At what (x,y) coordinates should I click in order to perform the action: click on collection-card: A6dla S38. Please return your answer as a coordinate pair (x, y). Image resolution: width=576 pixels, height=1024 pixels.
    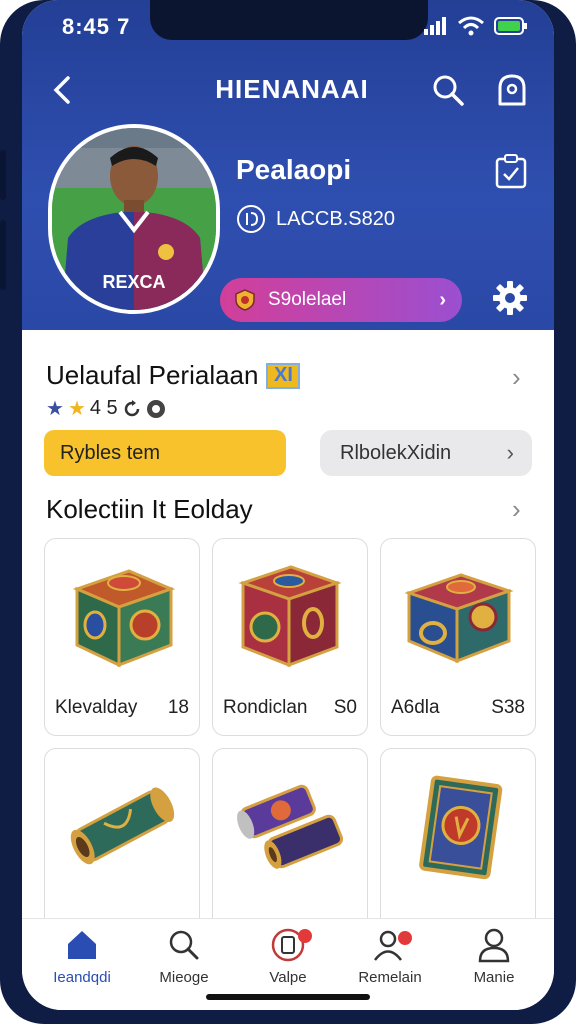
    Looking at the image, I should click on (458, 637).